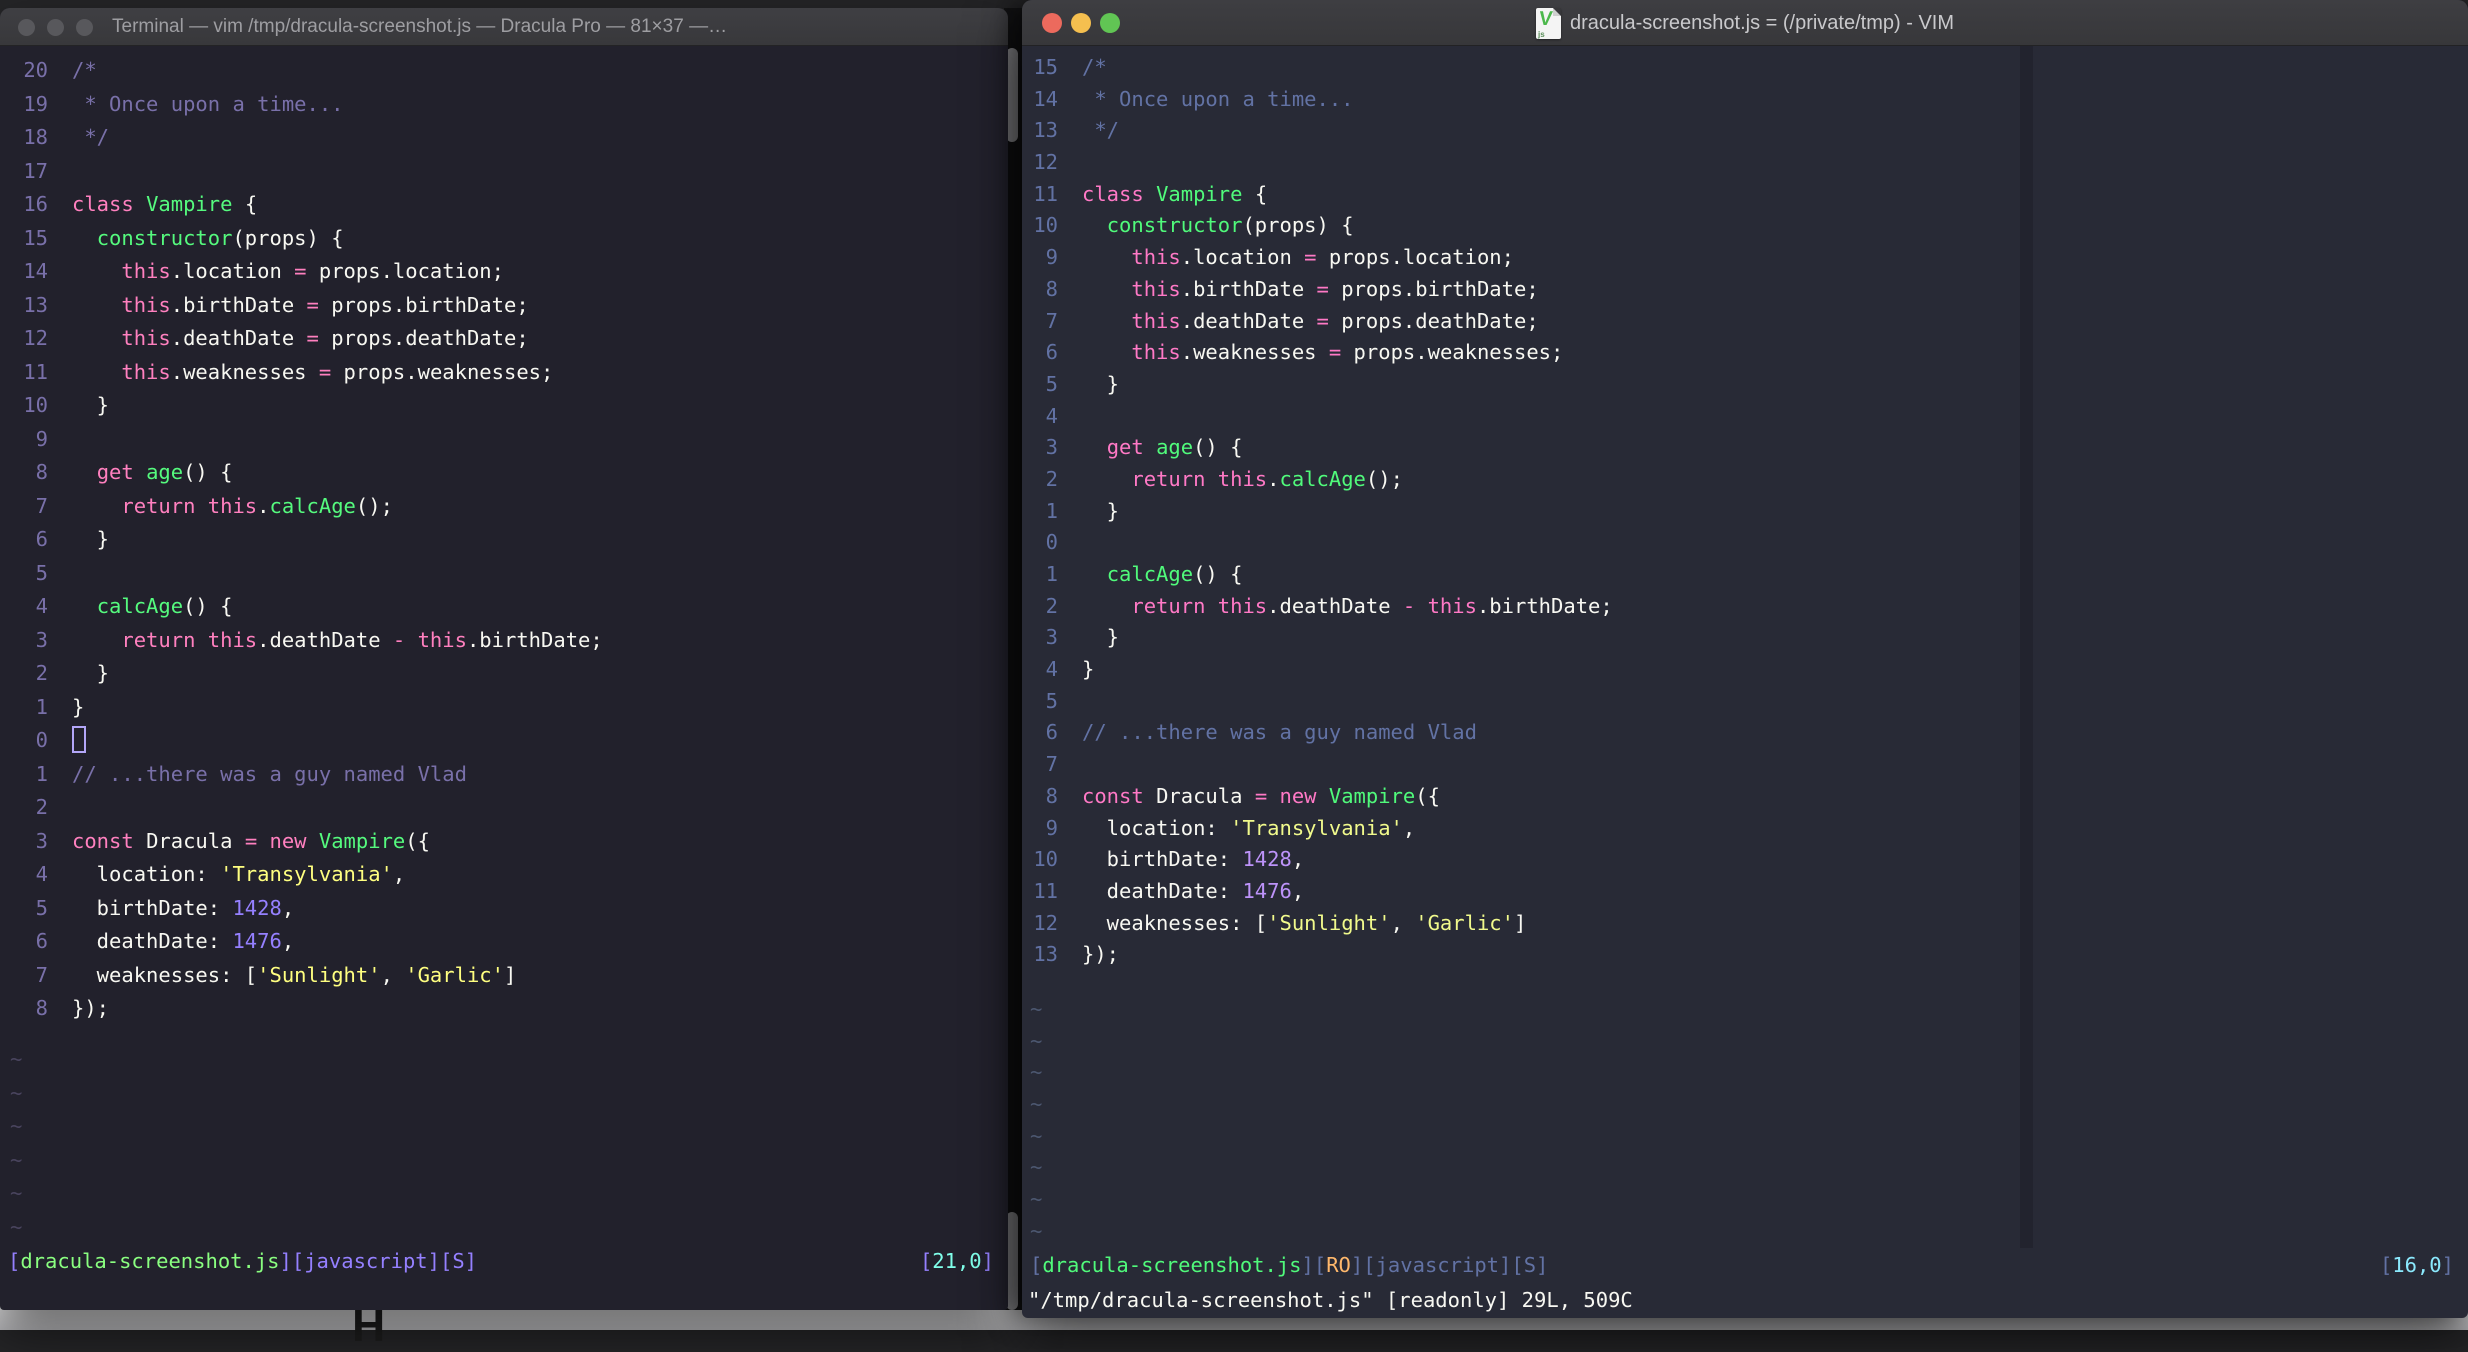 The height and width of the screenshot is (1352, 2468). Describe the element at coordinates (1745, 480) in the screenshot. I see `code-line: 2 return this.calcAge();` at that location.